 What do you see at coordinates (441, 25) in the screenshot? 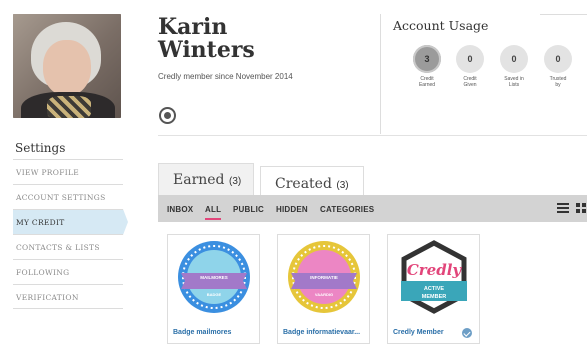
I see `account-usage-title: Account Usage` at bounding box center [441, 25].